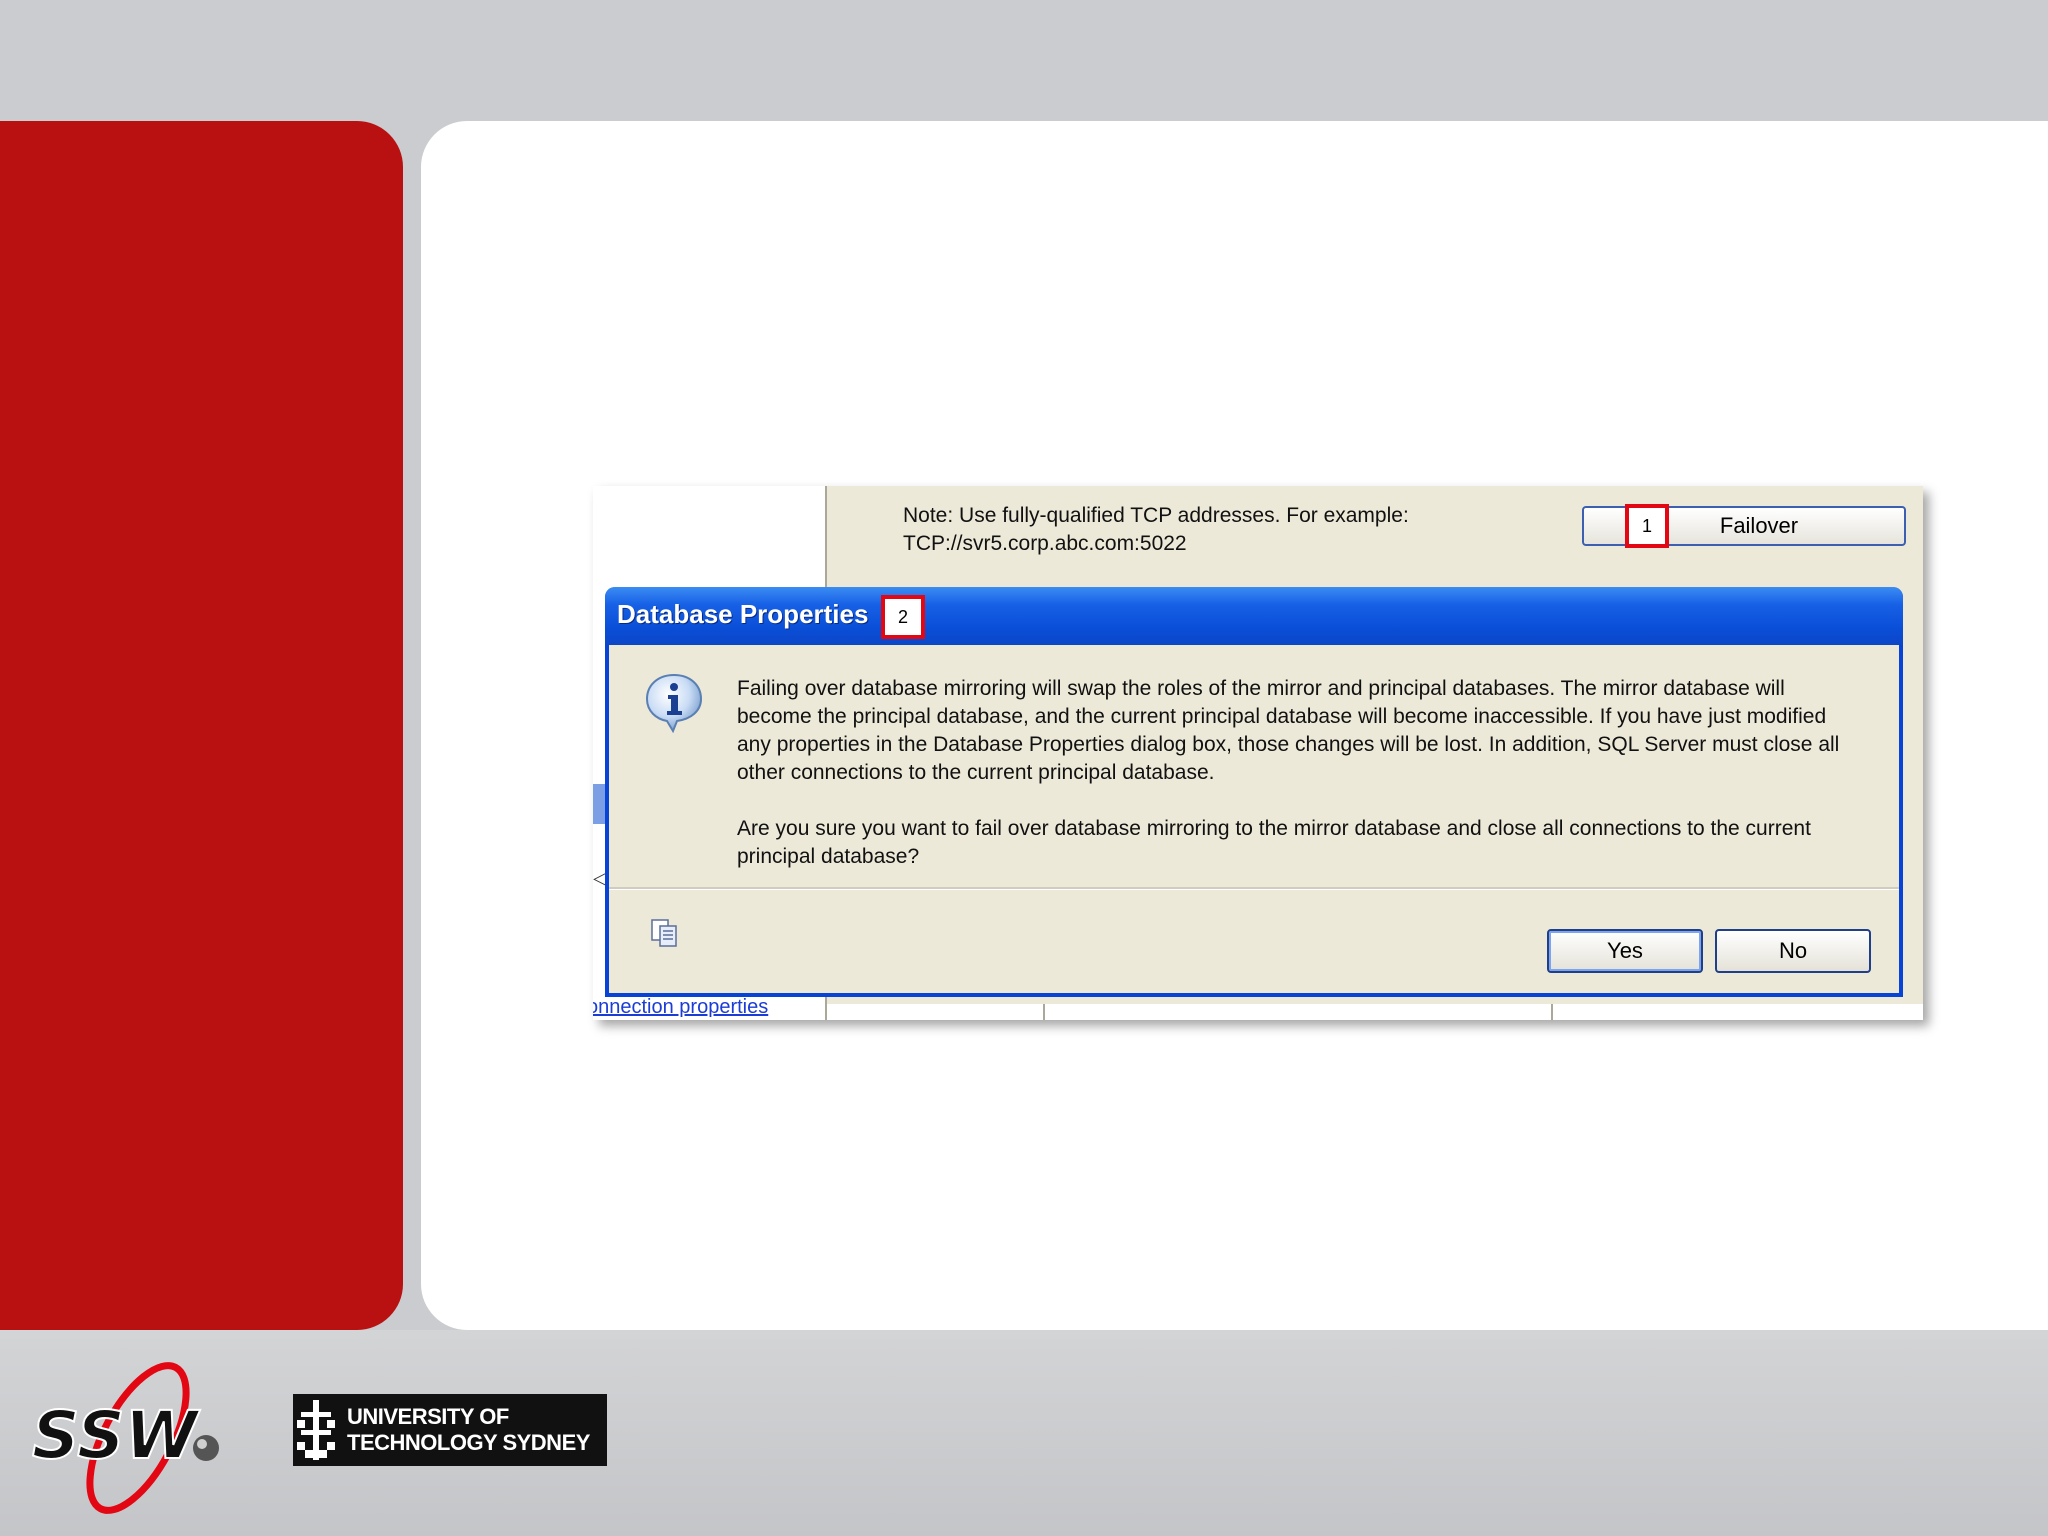 The image size is (2048, 1536). Describe the element at coordinates (665, 933) in the screenshot. I see `copy-icon` at that location.